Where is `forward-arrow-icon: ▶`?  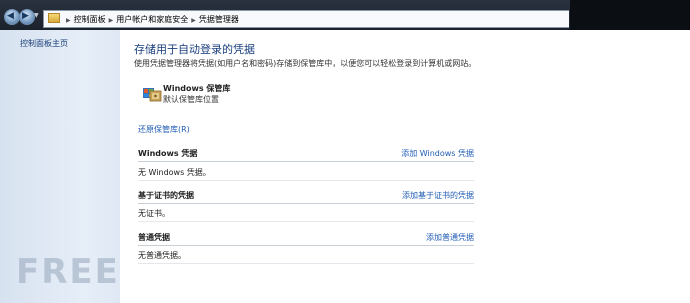 forward-arrow-icon: ▶ is located at coordinates (25, 16).